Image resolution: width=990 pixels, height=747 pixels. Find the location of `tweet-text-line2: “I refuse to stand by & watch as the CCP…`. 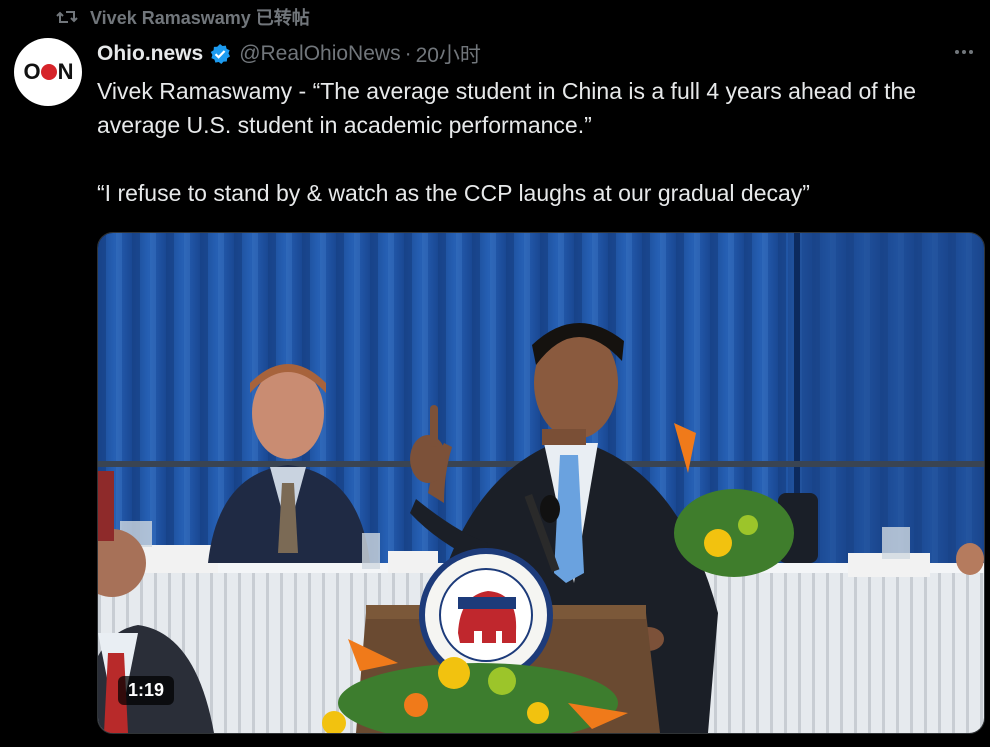

tweet-text-line2: “I refuse to stand by & watch as the CCP… is located at coordinates (453, 193).